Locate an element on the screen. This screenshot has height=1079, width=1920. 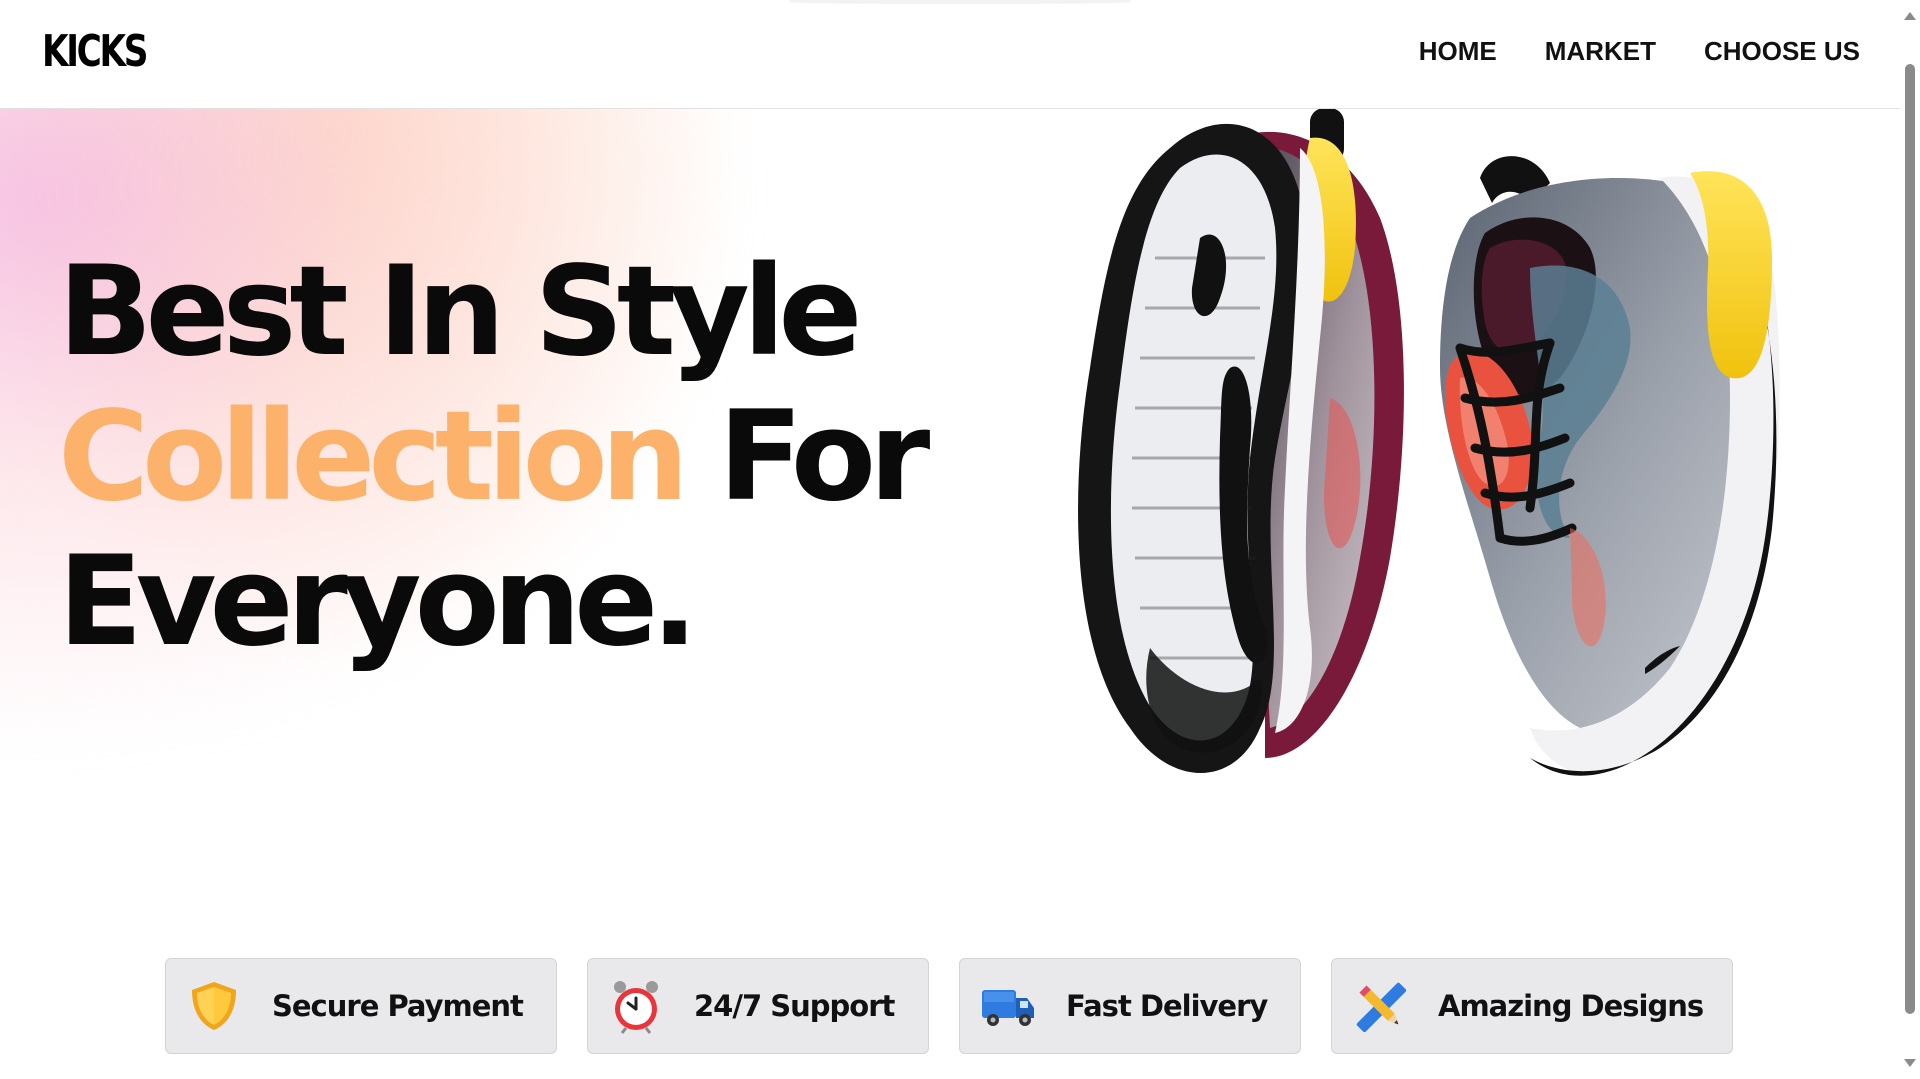
hero-accent-word: Collection is located at coordinates (373, 457).